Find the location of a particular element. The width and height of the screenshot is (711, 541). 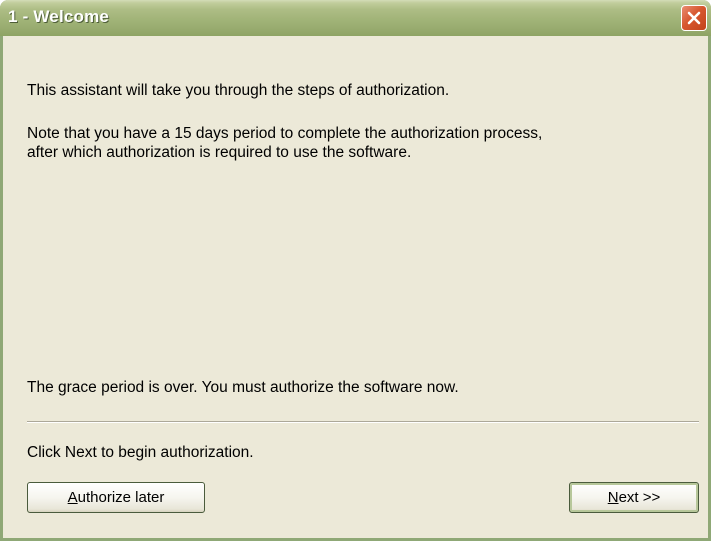

instruction-text: Click Next to begin authorization. is located at coordinates (140, 452).